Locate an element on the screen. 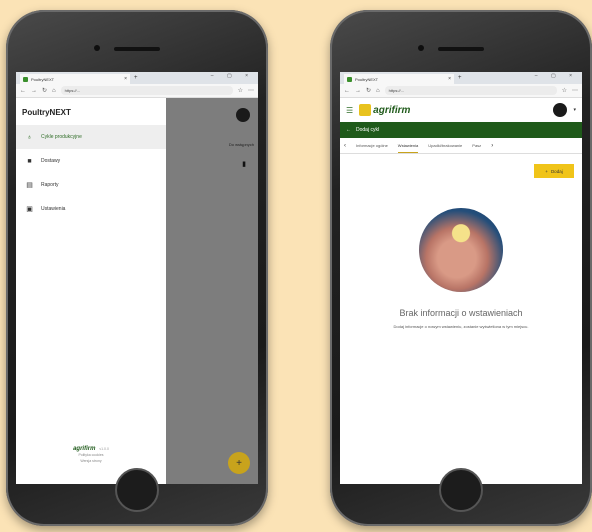 The width and height of the screenshot is (592, 532). chick-in-hands-image is located at coordinates (461, 250).